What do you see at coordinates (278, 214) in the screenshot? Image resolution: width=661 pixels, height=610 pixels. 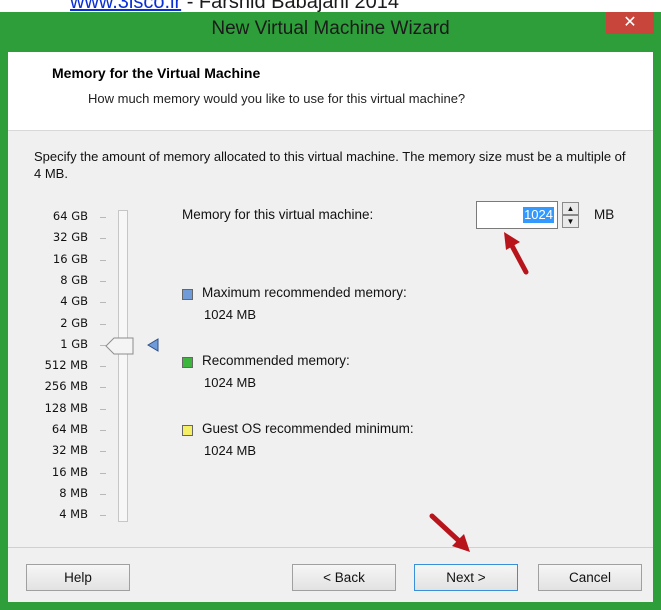 I see `memory-label: Memory for this virtual machine:` at bounding box center [278, 214].